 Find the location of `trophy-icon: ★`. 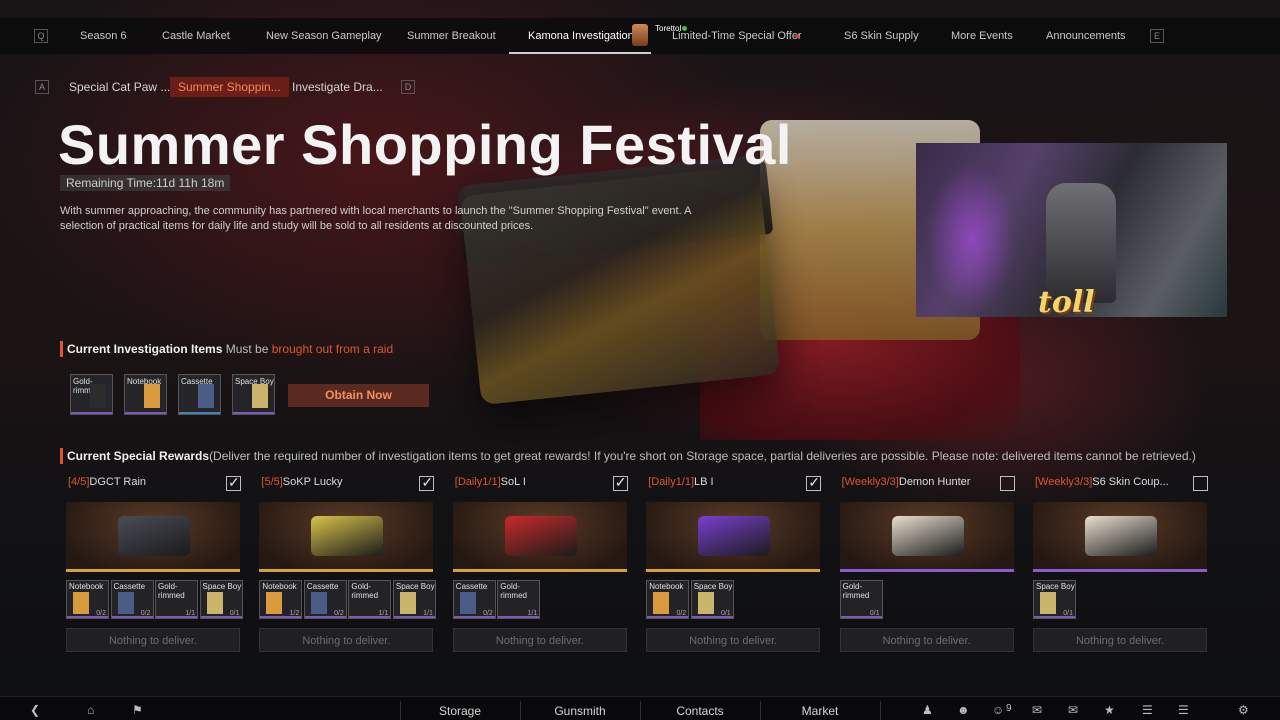

trophy-icon: ★ is located at coordinates (1109, 710).